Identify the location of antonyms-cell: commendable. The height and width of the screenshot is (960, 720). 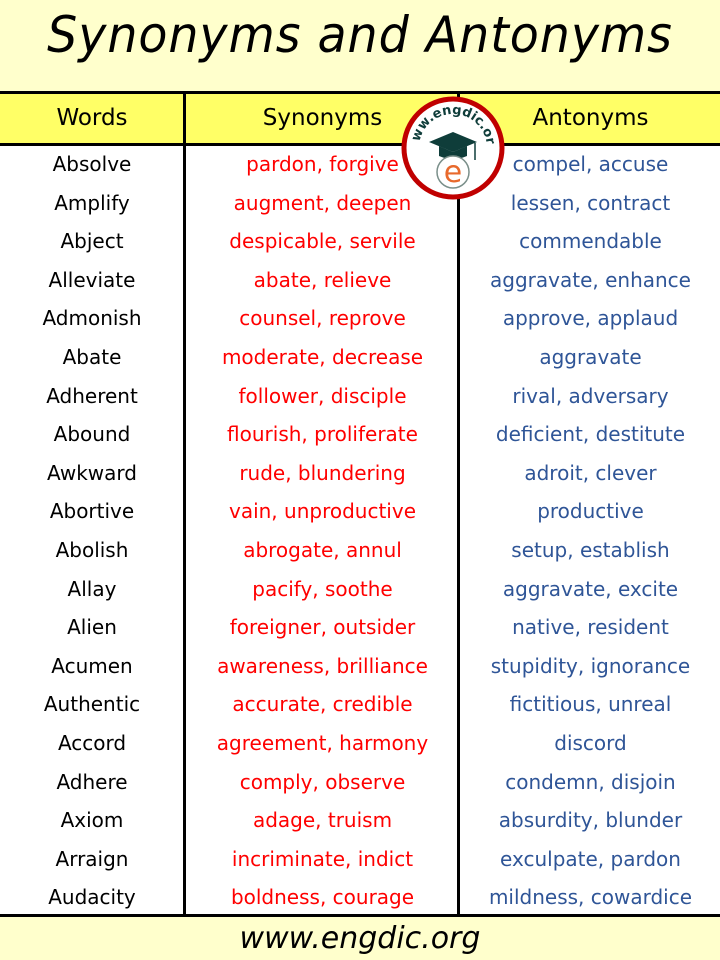
(590, 241).